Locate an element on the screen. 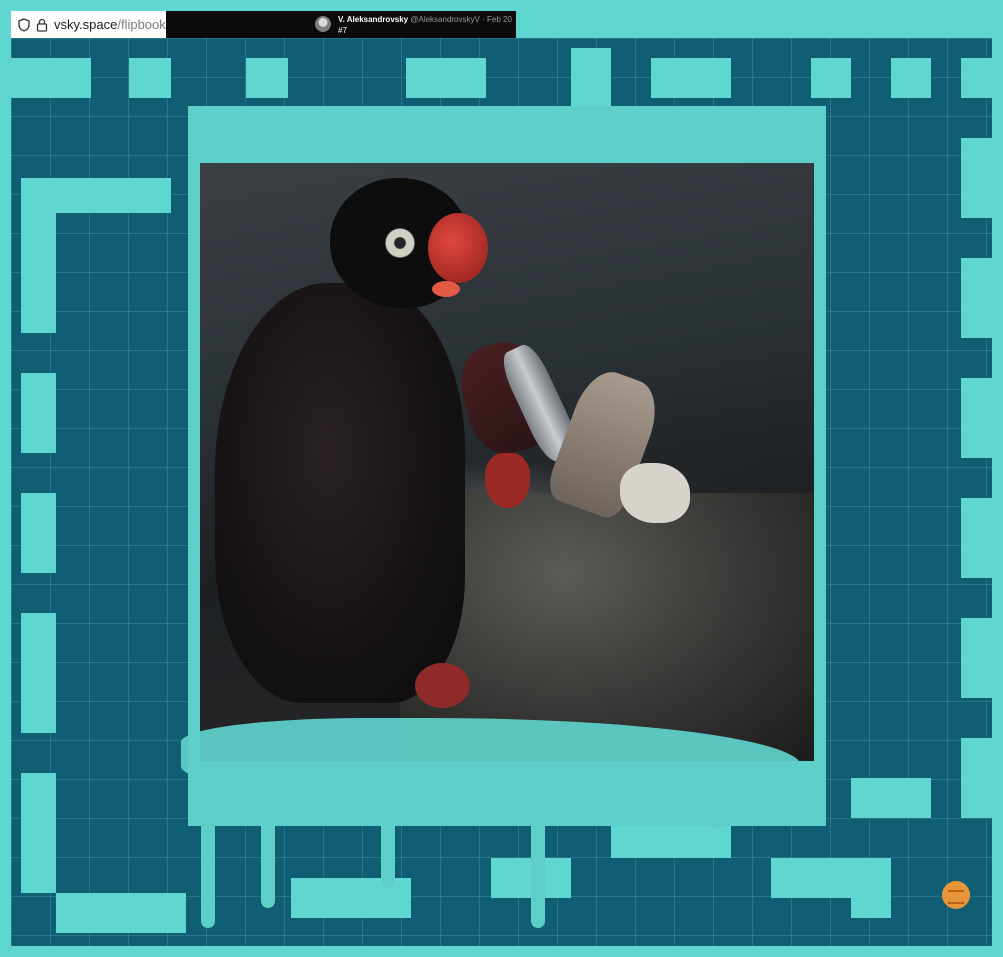 The width and height of the screenshot is (1003, 957). url-text: vsky.space/flipbook/ is located at coordinates (111, 24).